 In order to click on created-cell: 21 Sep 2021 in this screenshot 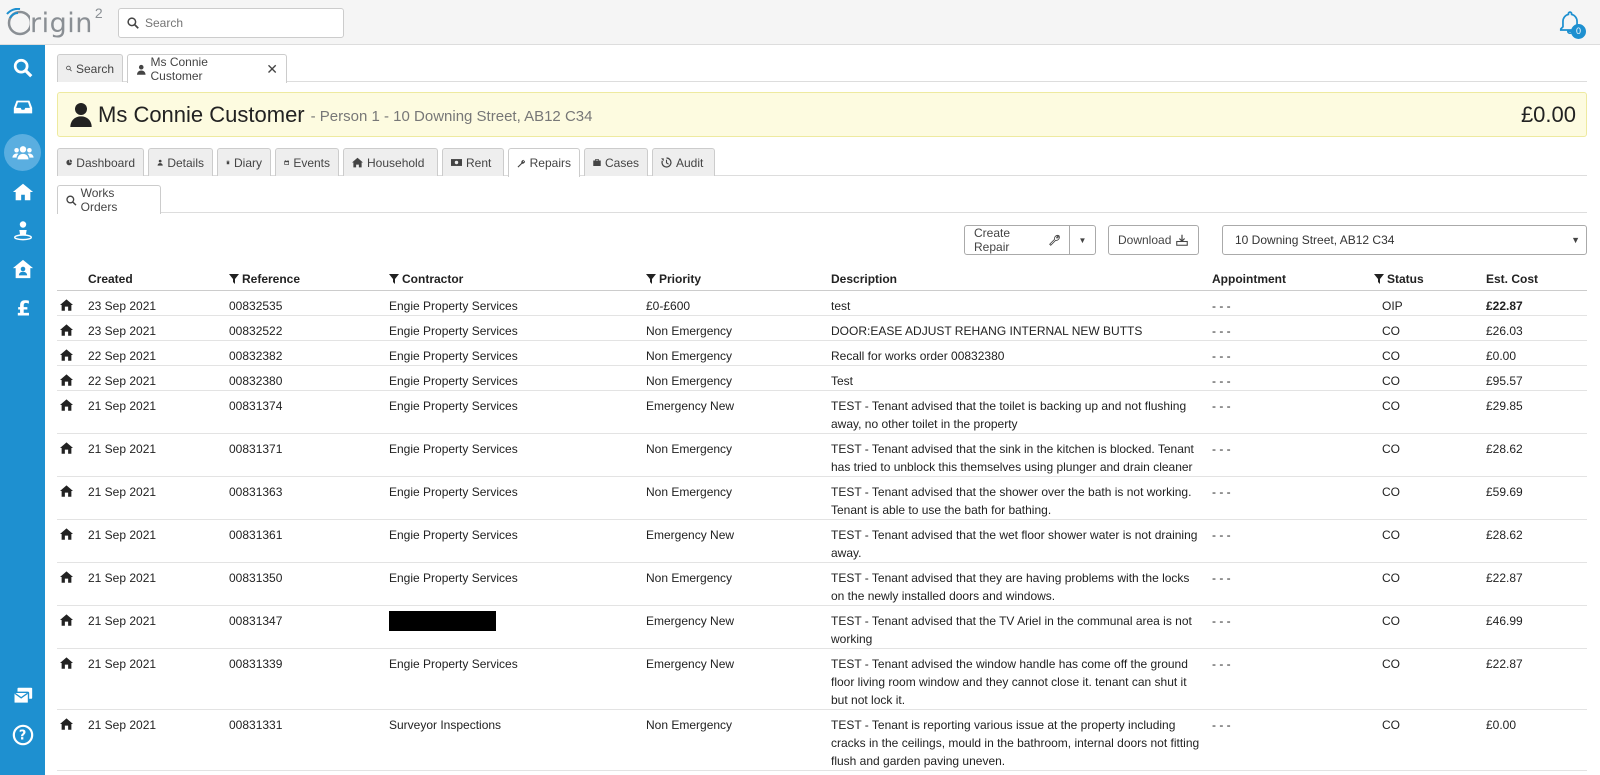, I will do `click(122, 664)`.